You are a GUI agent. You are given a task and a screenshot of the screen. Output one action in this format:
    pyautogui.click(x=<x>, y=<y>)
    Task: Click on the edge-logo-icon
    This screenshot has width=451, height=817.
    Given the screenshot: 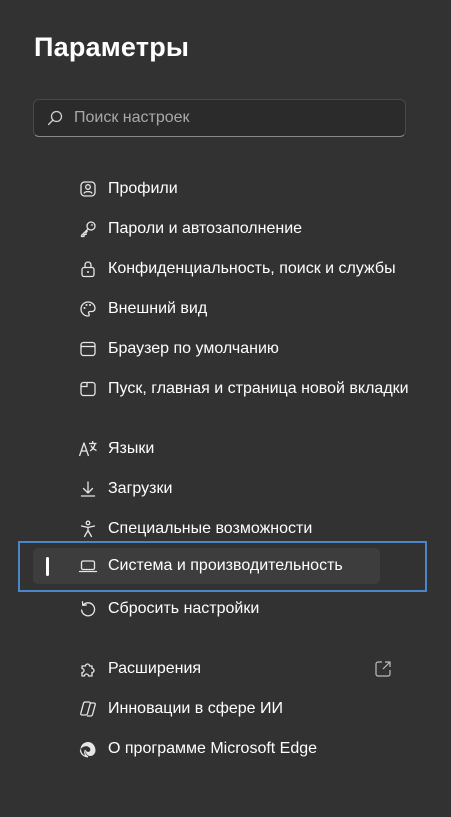 What is the action you would take?
    pyautogui.click(x=88, y=749)
    